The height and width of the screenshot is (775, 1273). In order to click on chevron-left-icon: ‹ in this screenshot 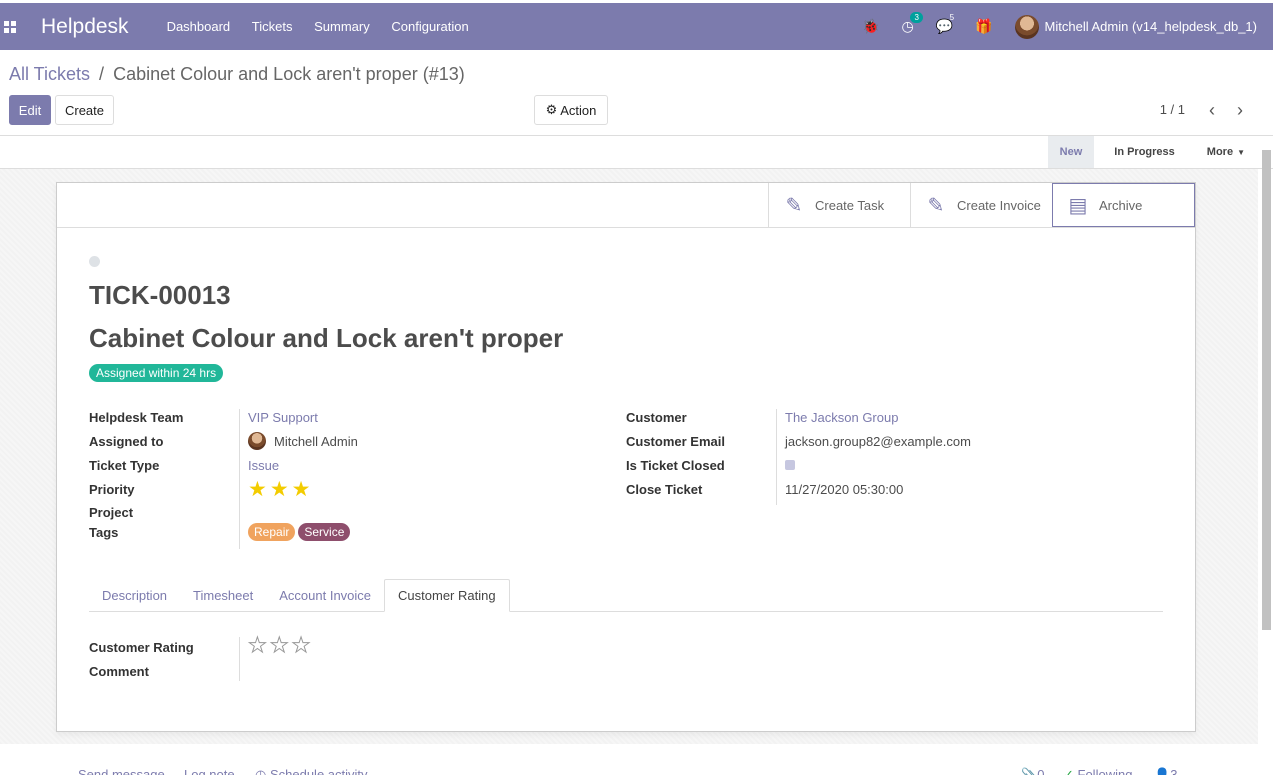, I will do `click(1212, 110)`.